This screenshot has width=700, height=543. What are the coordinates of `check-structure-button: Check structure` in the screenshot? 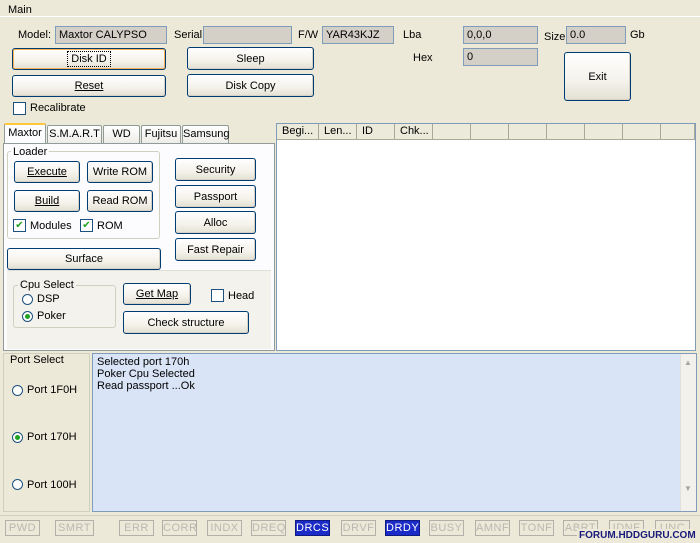 It's located at (186, 322).